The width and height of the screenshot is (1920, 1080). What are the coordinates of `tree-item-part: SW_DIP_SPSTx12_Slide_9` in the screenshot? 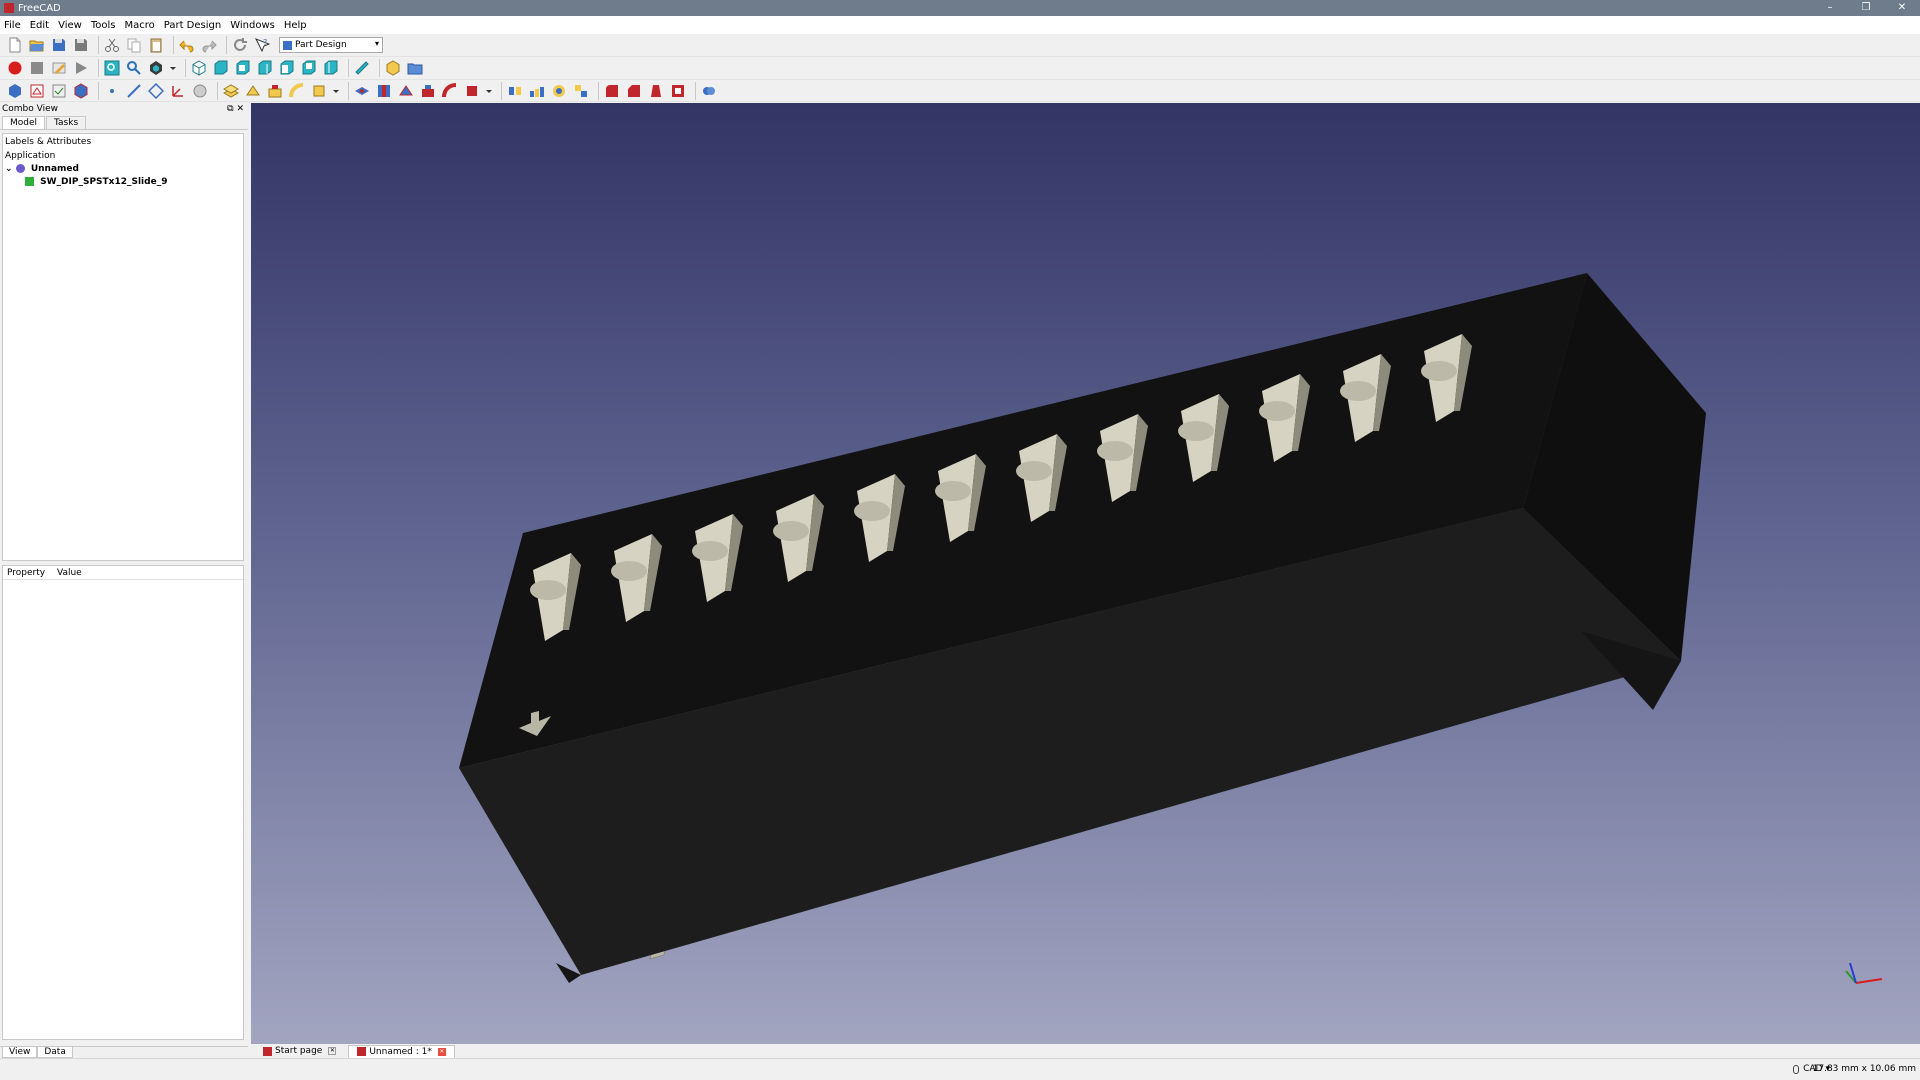 It's located at (123, 182).